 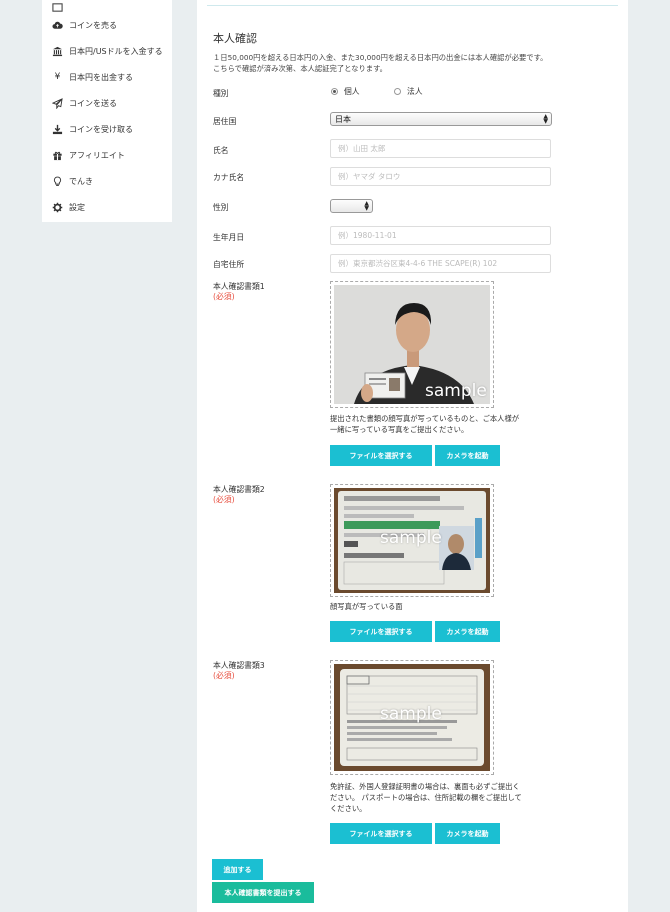 I want to click on sidebar-item-settings: 設定, so click(x=68, y=207).